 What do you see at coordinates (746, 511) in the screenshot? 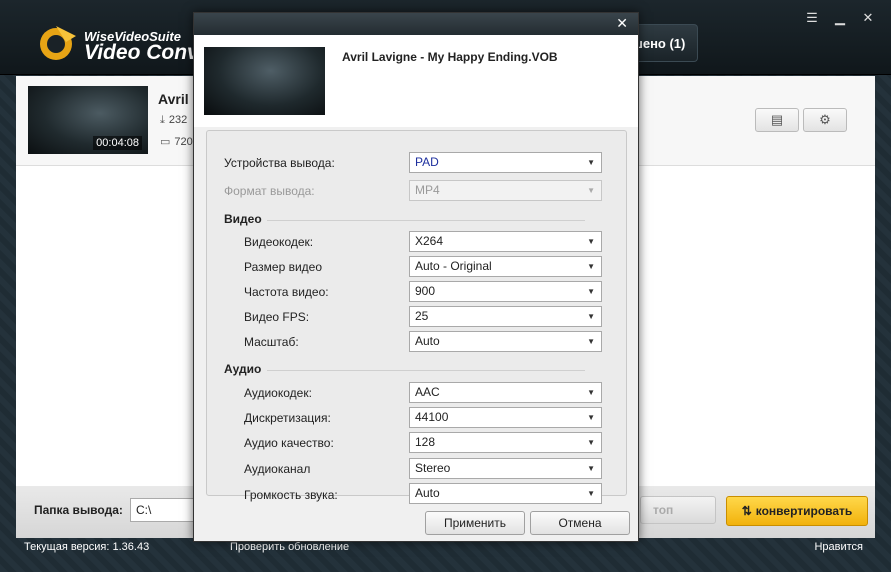
I see `convert-icon: ⇅` at bounding box center [746, 511].